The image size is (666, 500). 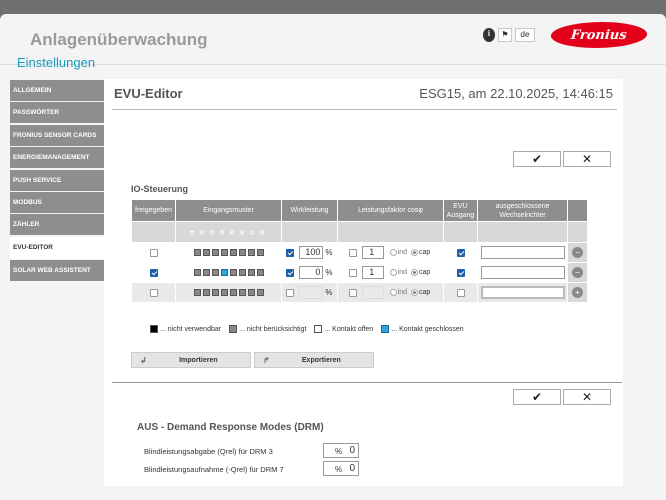 I want to click on top-action-buttons: ✔ ✕, so click(x=562, y=159).